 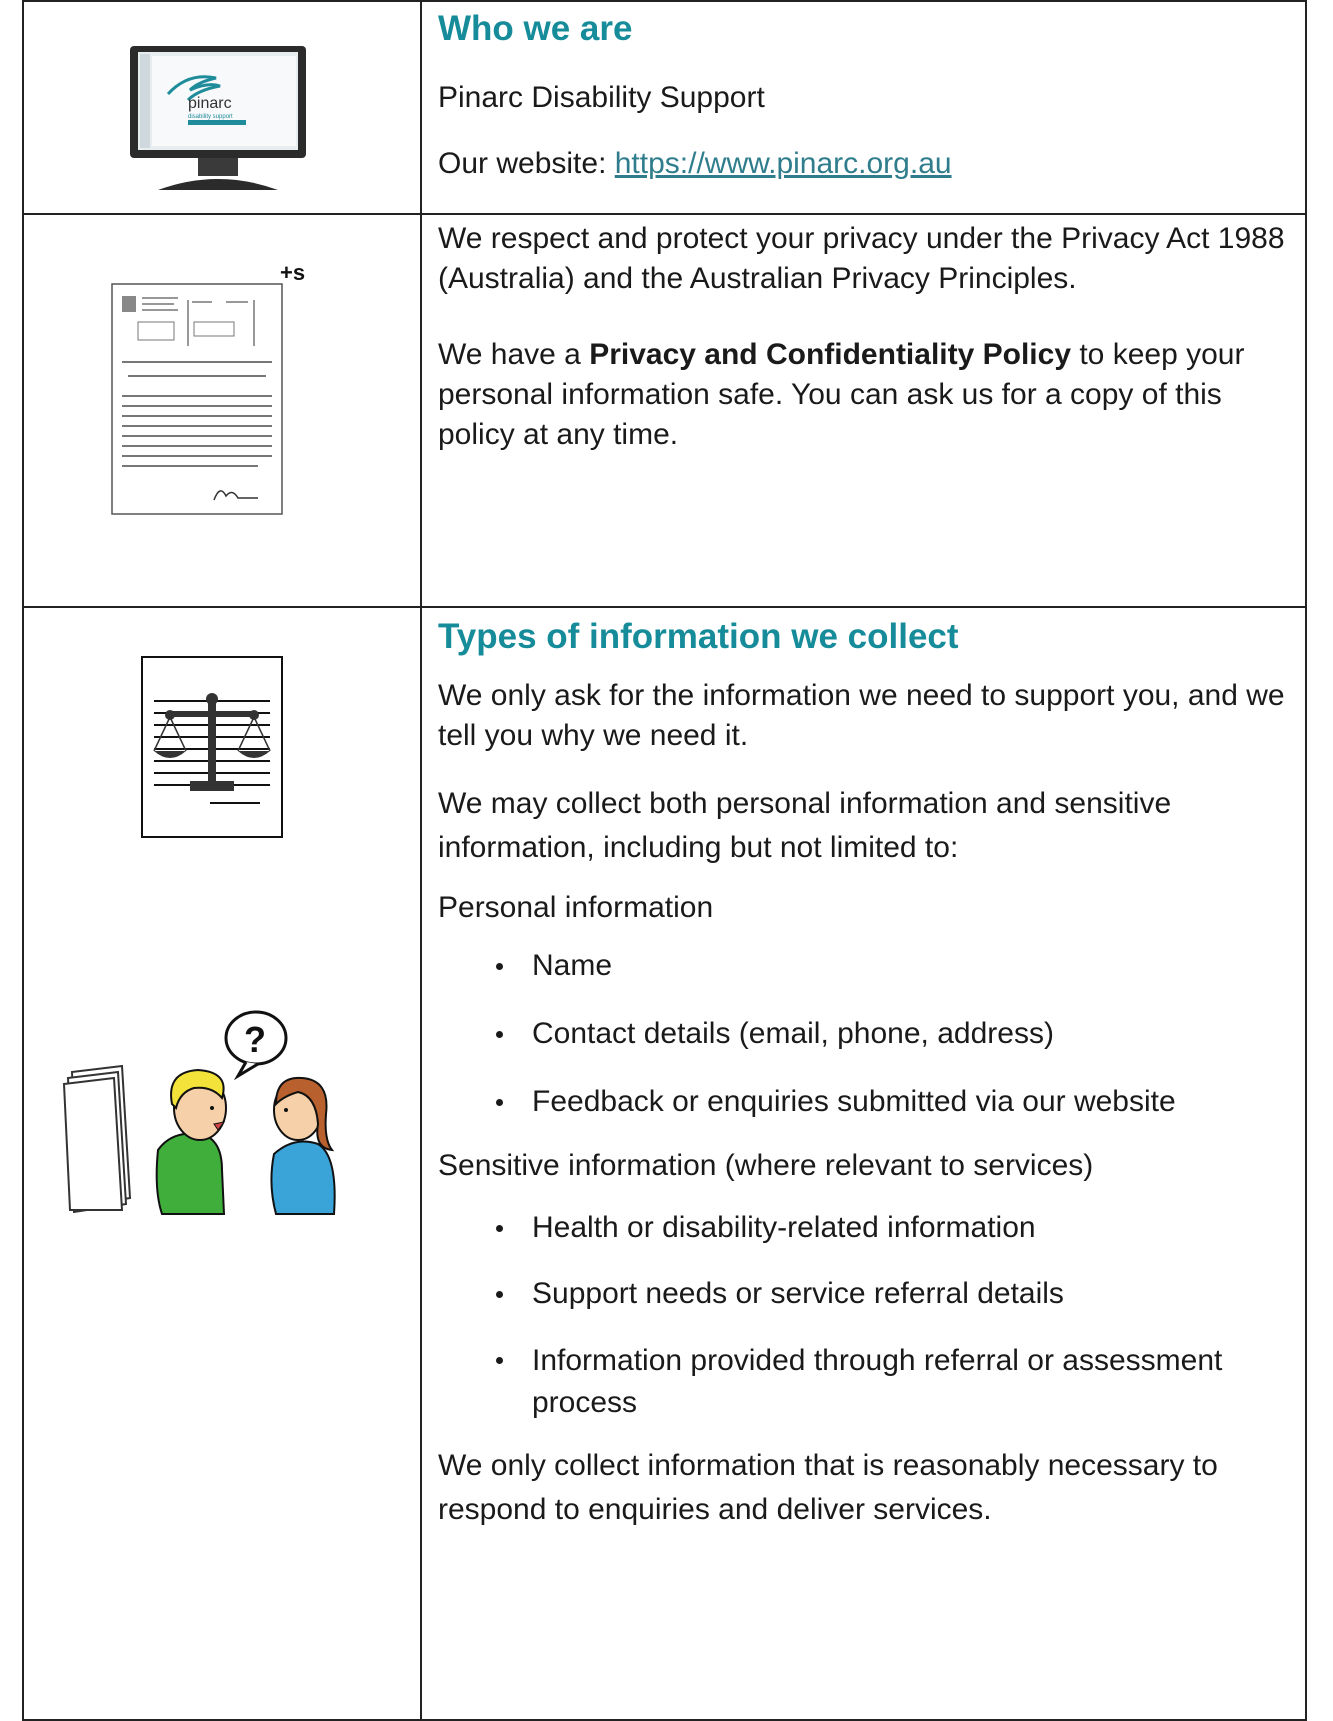 What do you see at coordinates (514, 354) in the screenshot?
I see `policy-text-pre: We have a` at bounding box center [514, 354].